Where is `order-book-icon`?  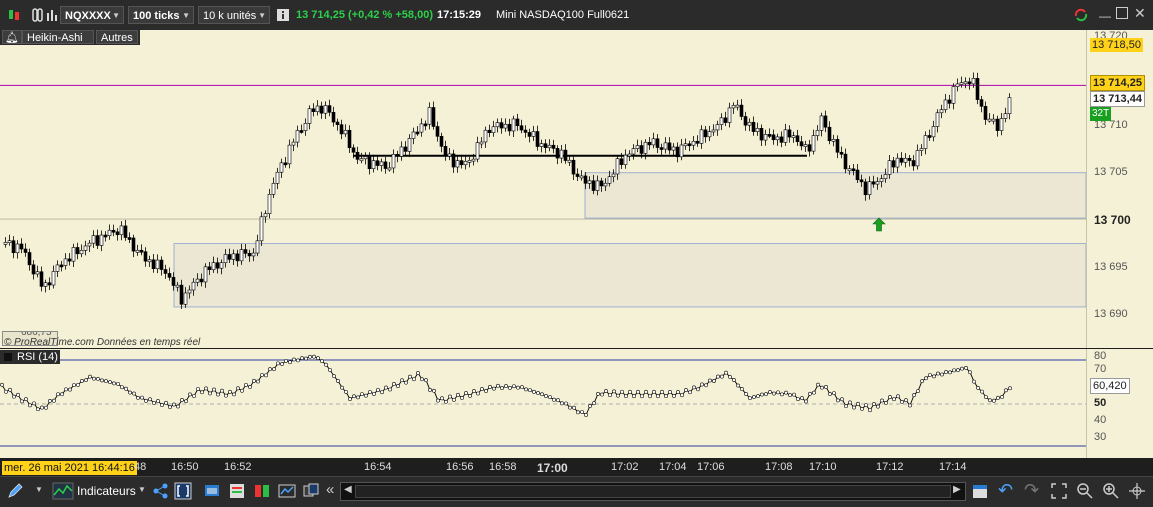
order-book-icon is located at coordinates (262, 491).